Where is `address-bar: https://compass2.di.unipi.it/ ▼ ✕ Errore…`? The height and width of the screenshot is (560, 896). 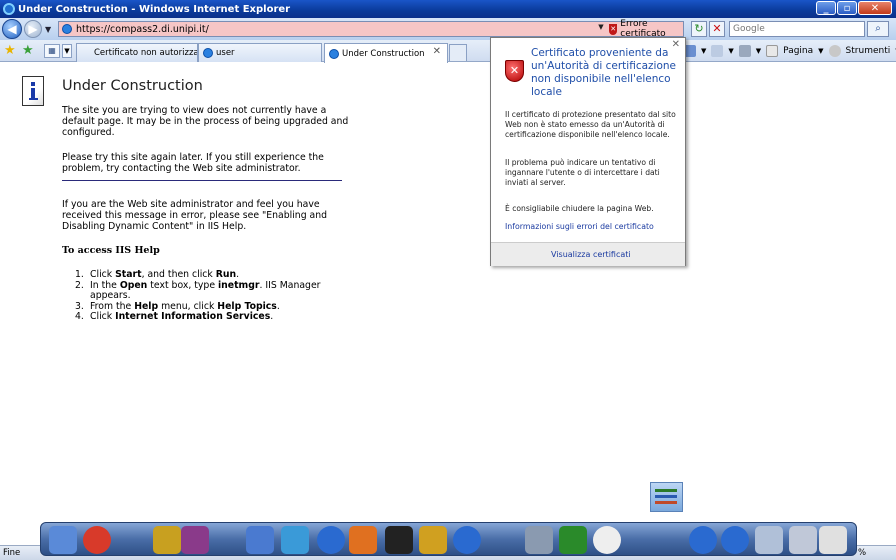 address-bar: https://compass2.di.unipi.it/ ▼ ✕ Errore… is located at coordinates (371, 29).